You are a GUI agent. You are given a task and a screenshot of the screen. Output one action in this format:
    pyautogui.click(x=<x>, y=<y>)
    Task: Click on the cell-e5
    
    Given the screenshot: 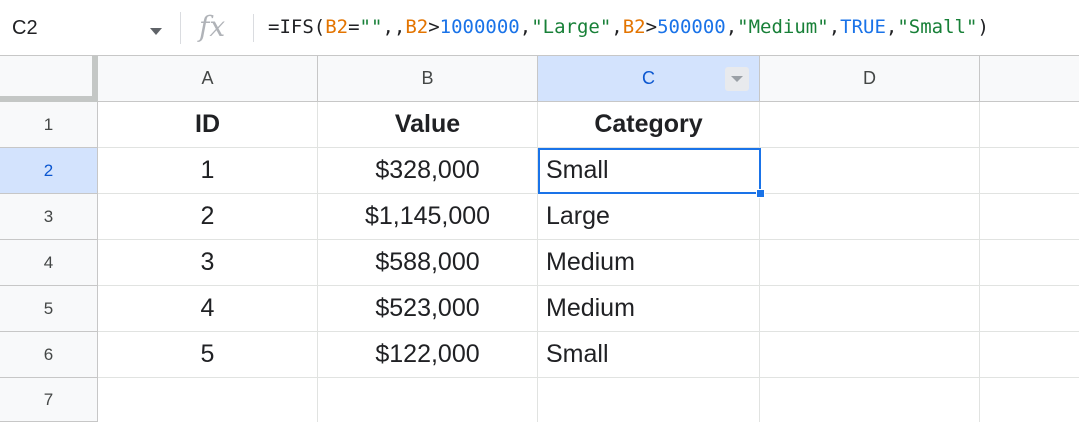 What is the action you would take?
    pyautogui.click(x=1029, y=309)
    